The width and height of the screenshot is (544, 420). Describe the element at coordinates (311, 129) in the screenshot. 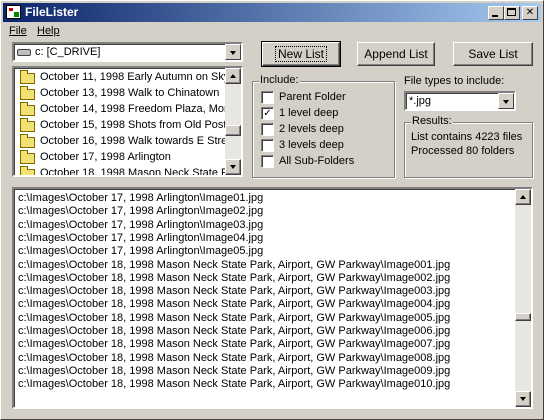

I see `include-option-label: 2 levels deep` at that location.